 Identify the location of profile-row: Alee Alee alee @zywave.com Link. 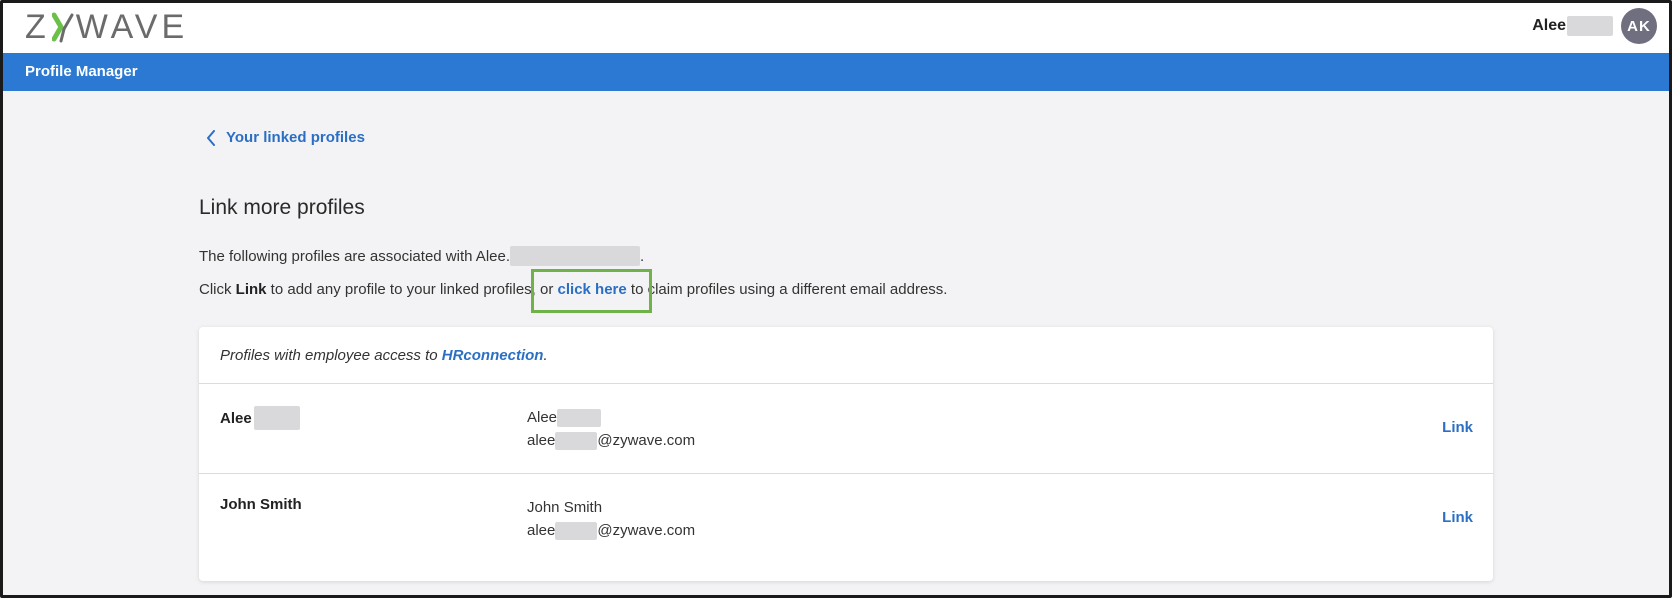
(846, 429).